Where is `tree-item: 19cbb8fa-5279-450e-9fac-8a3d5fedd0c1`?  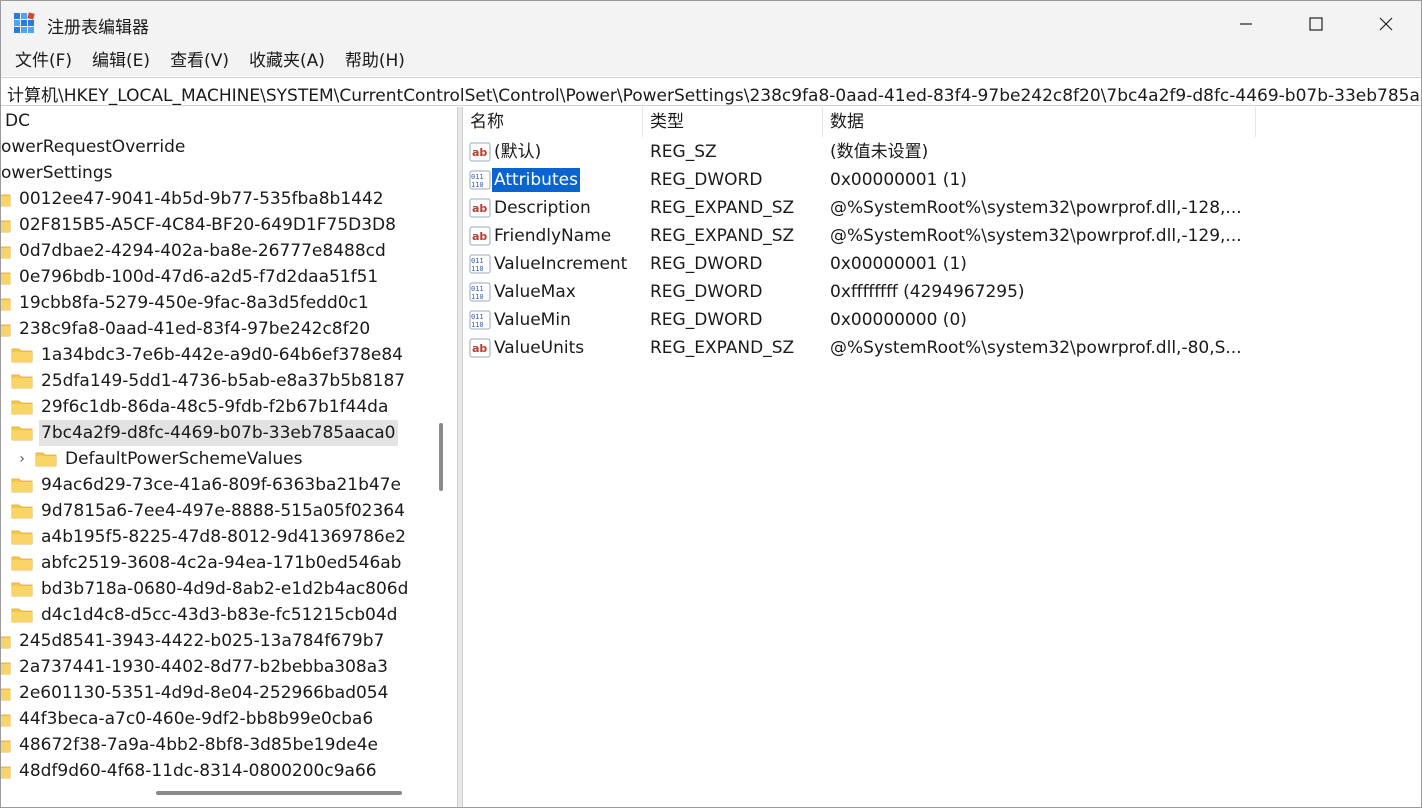 tree-item: 19cbb8fa-5279-450e-9fac-8a3d5fedd0c1 is located at coordinates (186, 303).